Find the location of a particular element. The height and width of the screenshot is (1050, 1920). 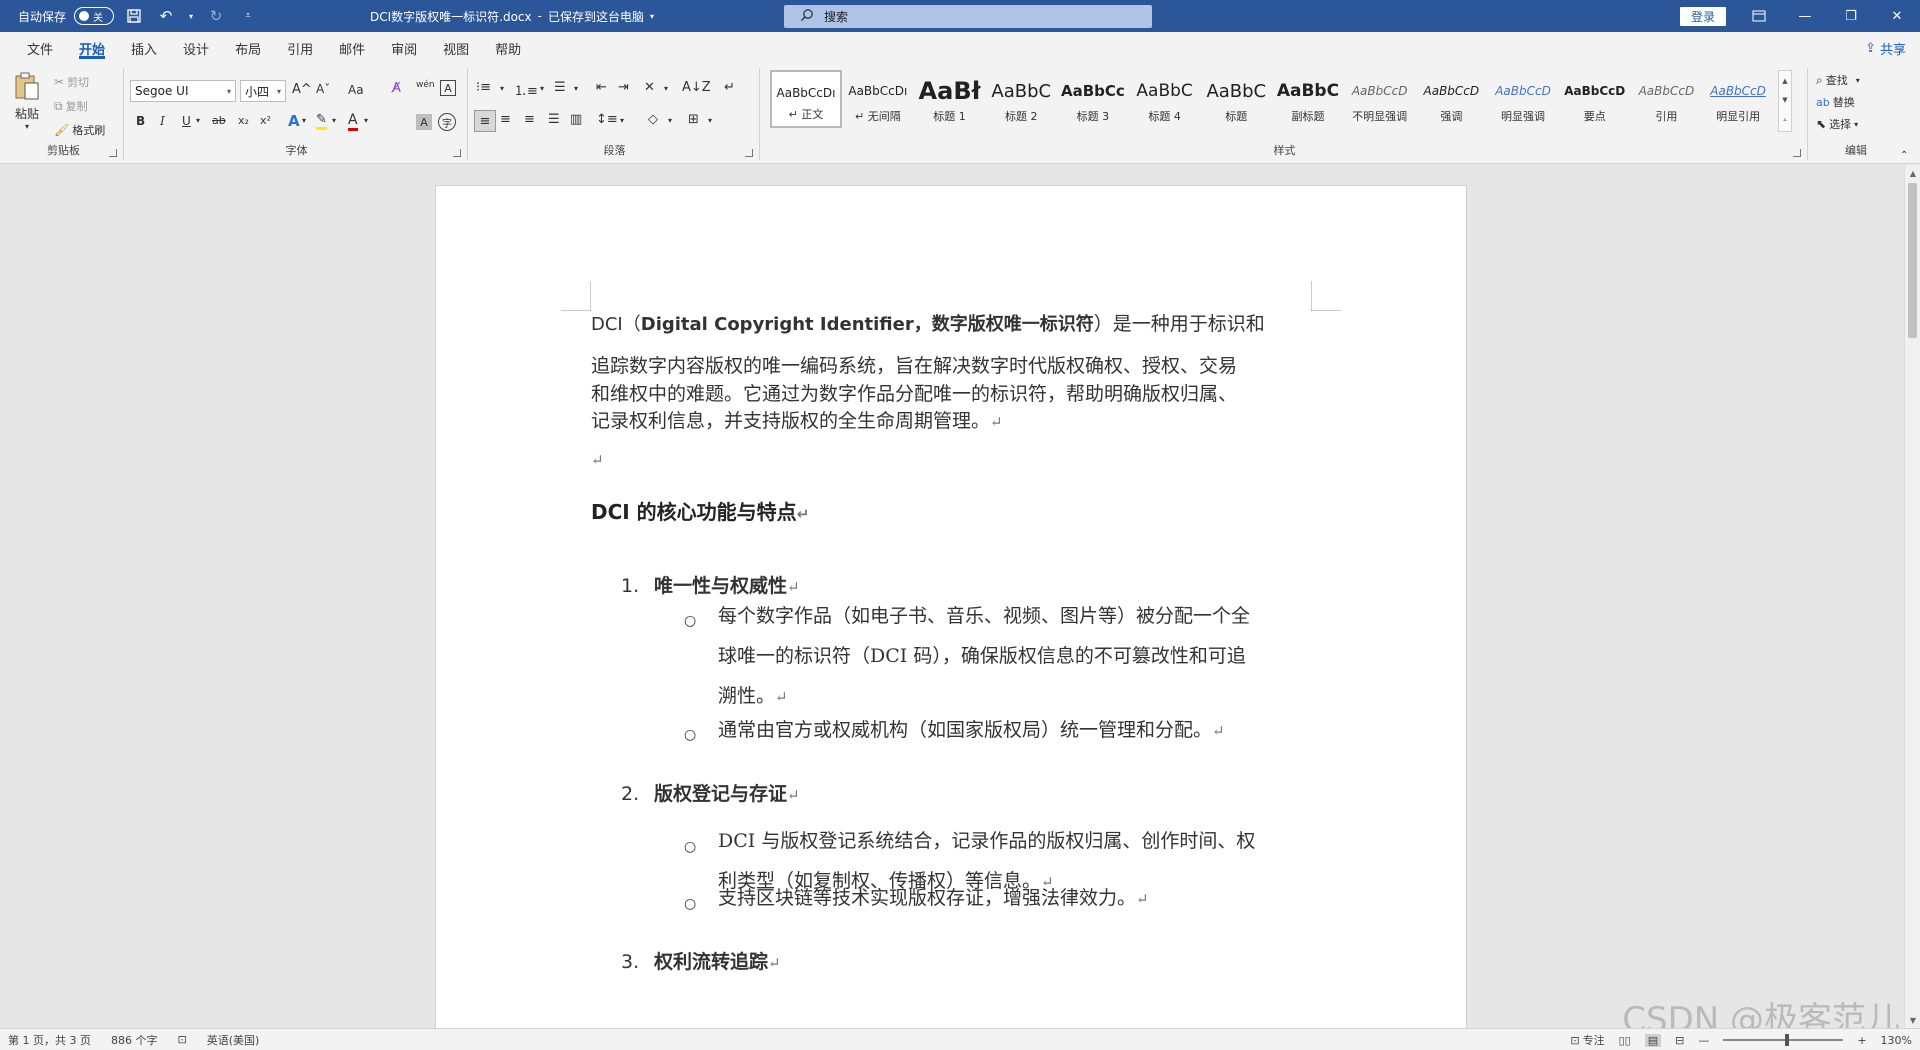

scroll-up-icon: ▲ is located at coordinates (1912, 173).